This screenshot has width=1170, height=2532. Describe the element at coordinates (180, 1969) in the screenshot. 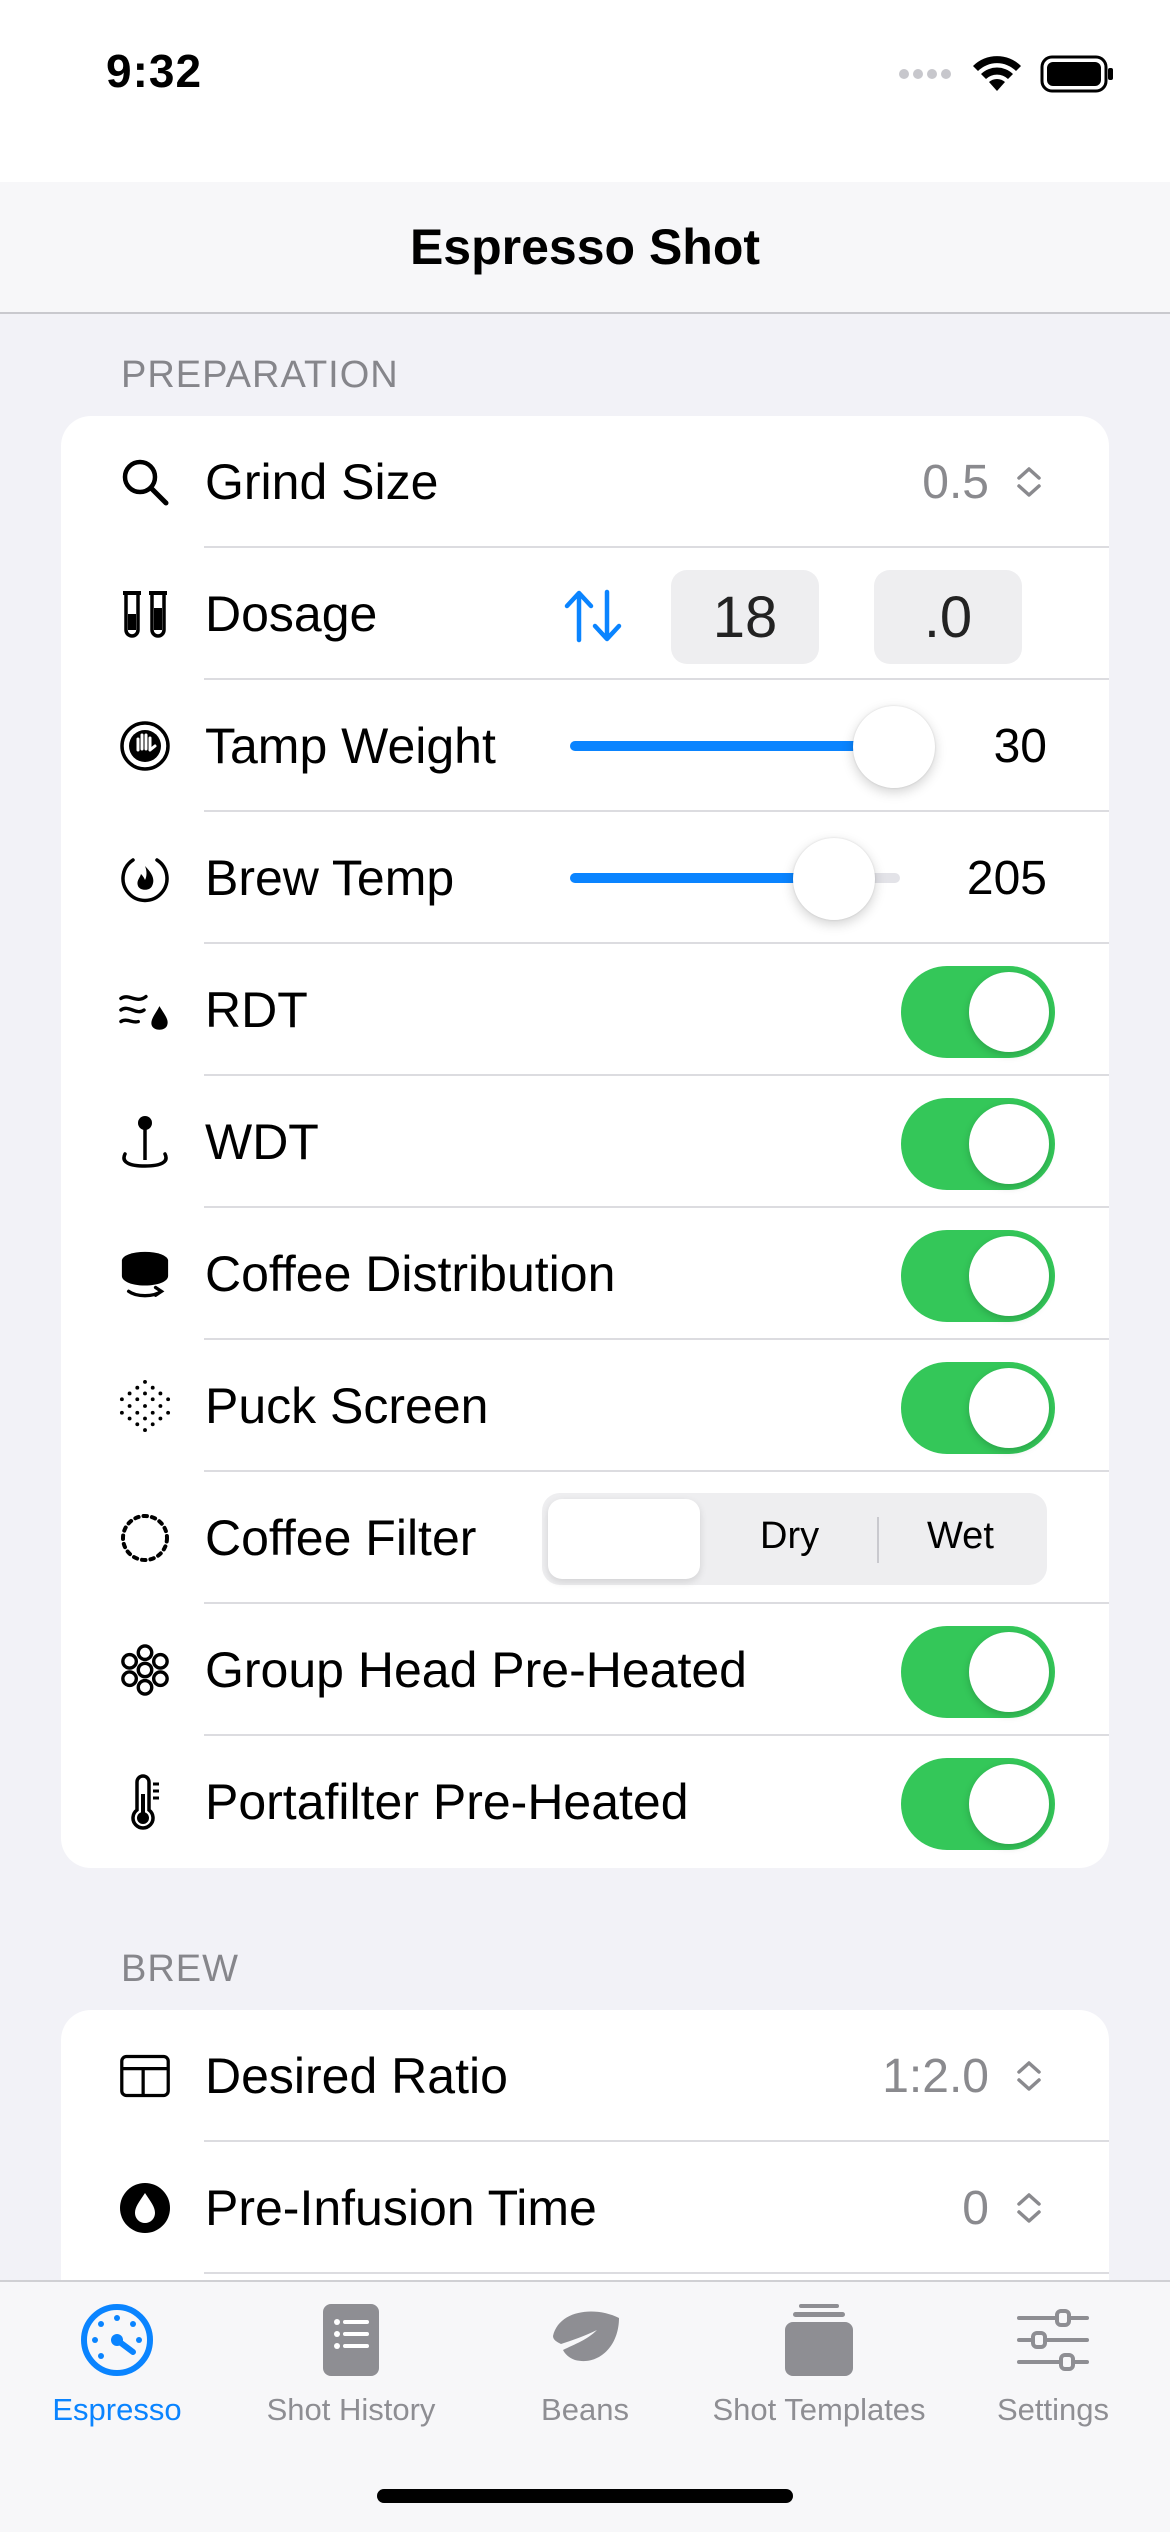

I see `section-header-brew: BREW` at that location.